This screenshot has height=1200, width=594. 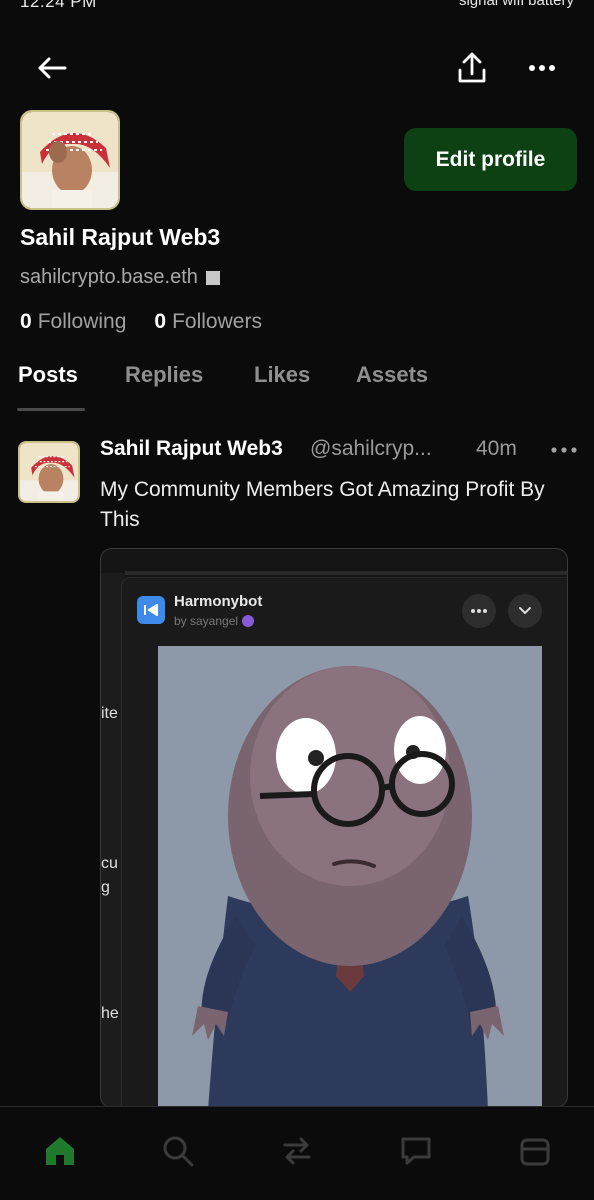 I want to click on embed-collapse-button, so click(x=525, y=611).